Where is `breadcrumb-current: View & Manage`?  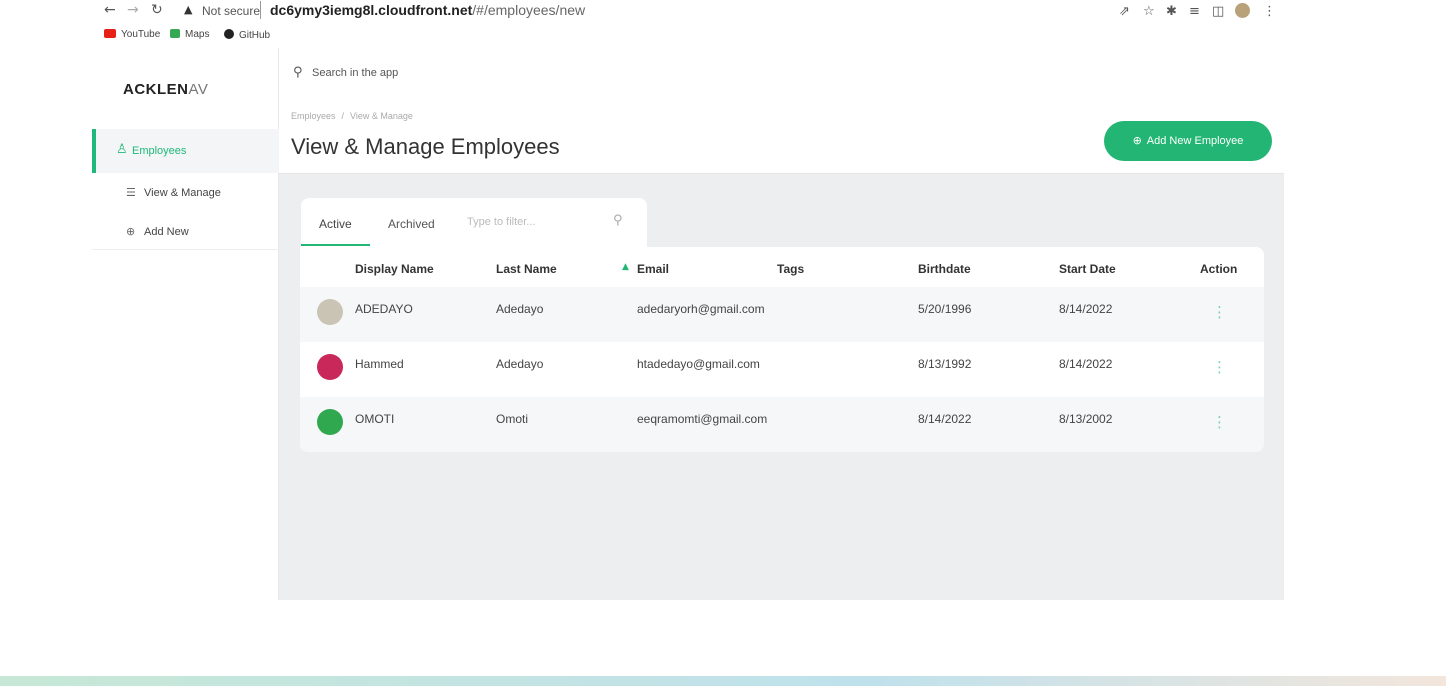 breadcrumb-current: View & Manage is located at coordinates (381, 116).